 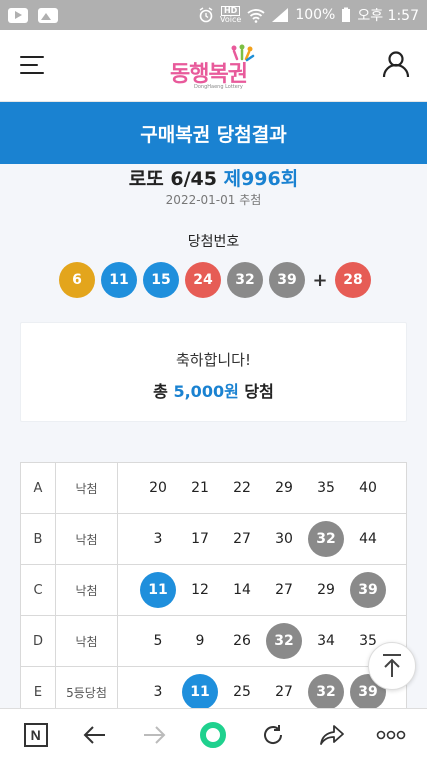 What do you see at coordinates (48, 15) in the screenshot?
I see `gallery-icon` at bounding box center [48, 15].